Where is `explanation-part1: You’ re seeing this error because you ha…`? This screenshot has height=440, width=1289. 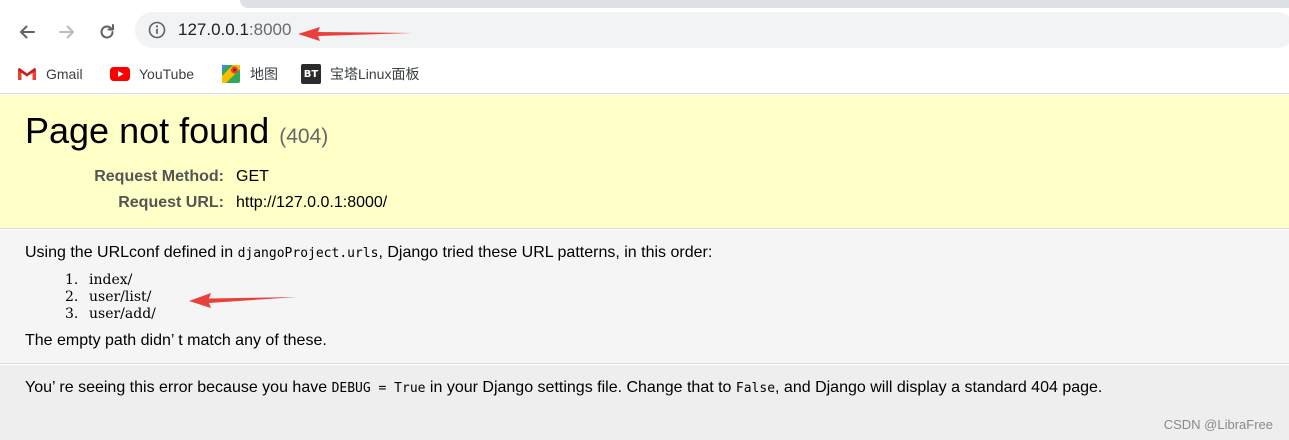
explanation-part1: You’ re seeing this error because you ha… is located at coordinates (178, 387).